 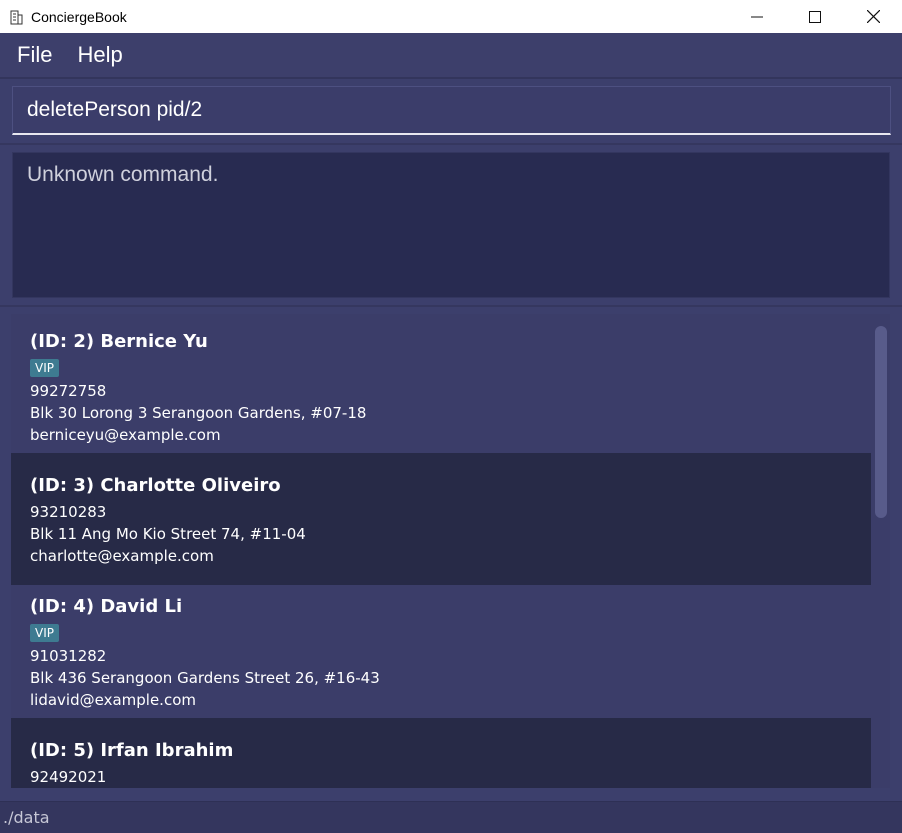 I want to click on person-name: (ID: 2) Bernice Yu, so click(x=119, y=341).